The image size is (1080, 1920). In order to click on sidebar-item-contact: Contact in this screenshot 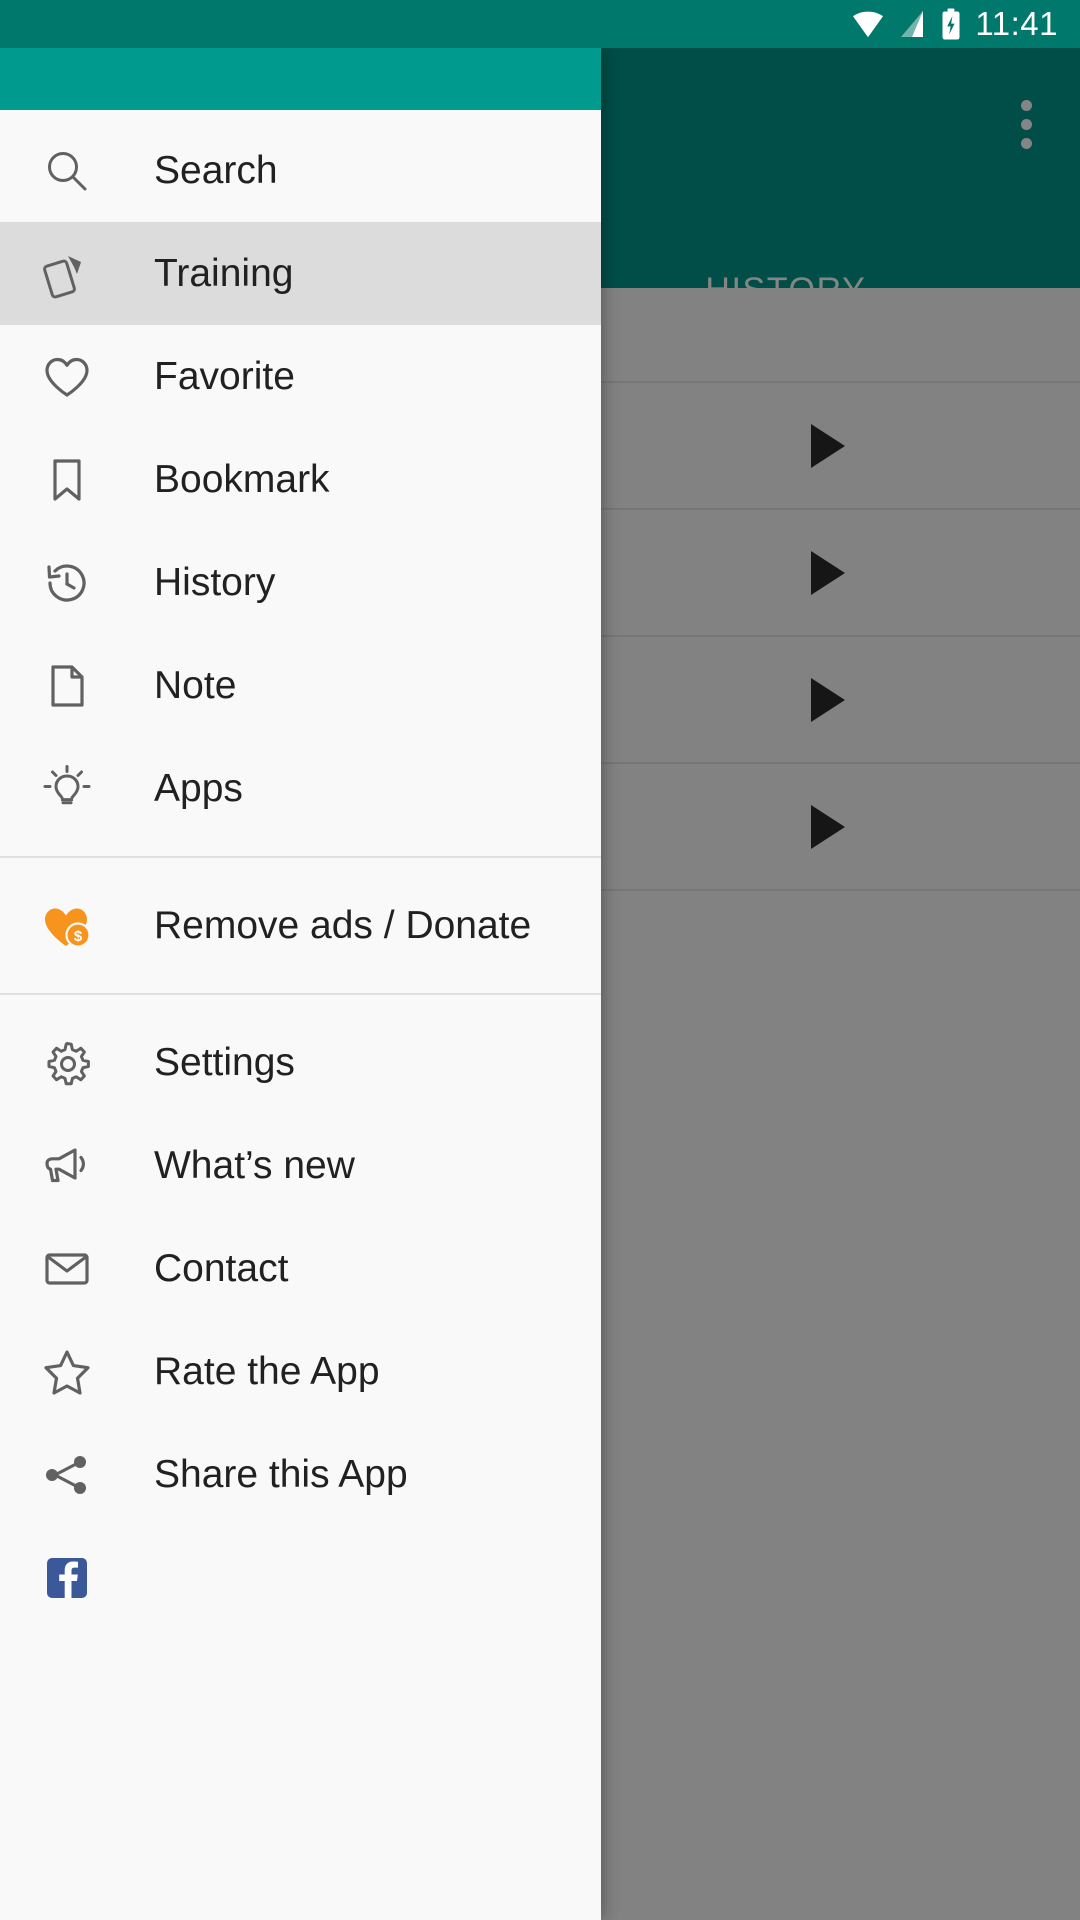, I will do `click(300, 1268)`.